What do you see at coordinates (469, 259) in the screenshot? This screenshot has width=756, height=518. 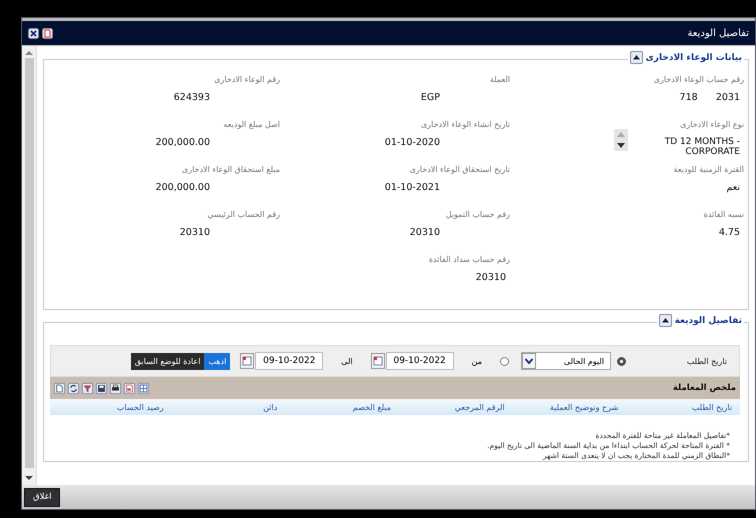 I see `field-label: رقم حساب سداد الفائدة` at bounding box center [469, 259].